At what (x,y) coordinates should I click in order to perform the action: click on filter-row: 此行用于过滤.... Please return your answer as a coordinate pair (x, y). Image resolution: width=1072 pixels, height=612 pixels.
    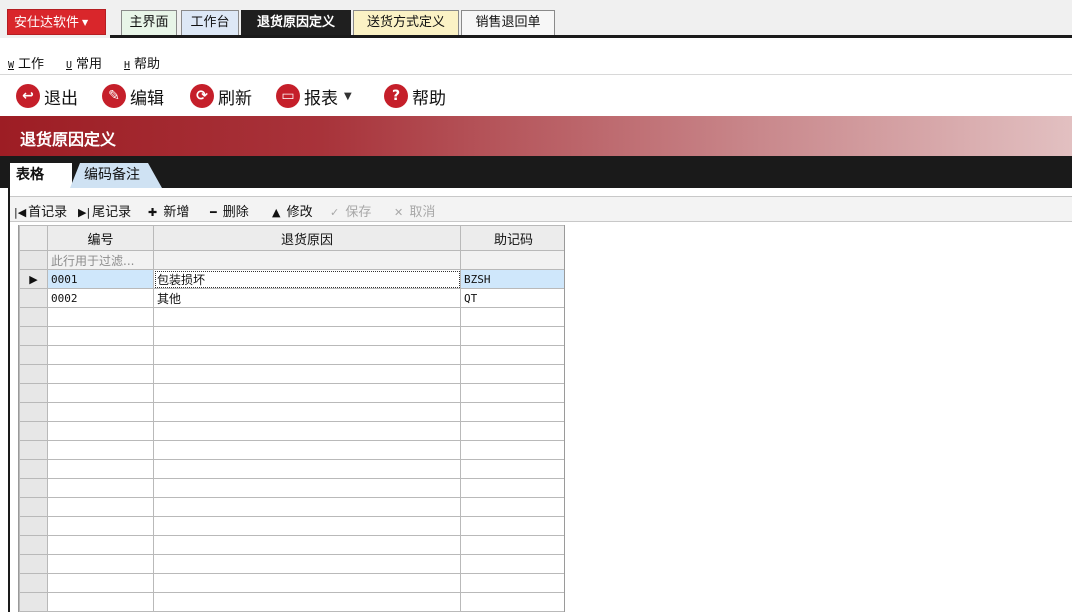
    Looking at the image, I should click on (291, 260).